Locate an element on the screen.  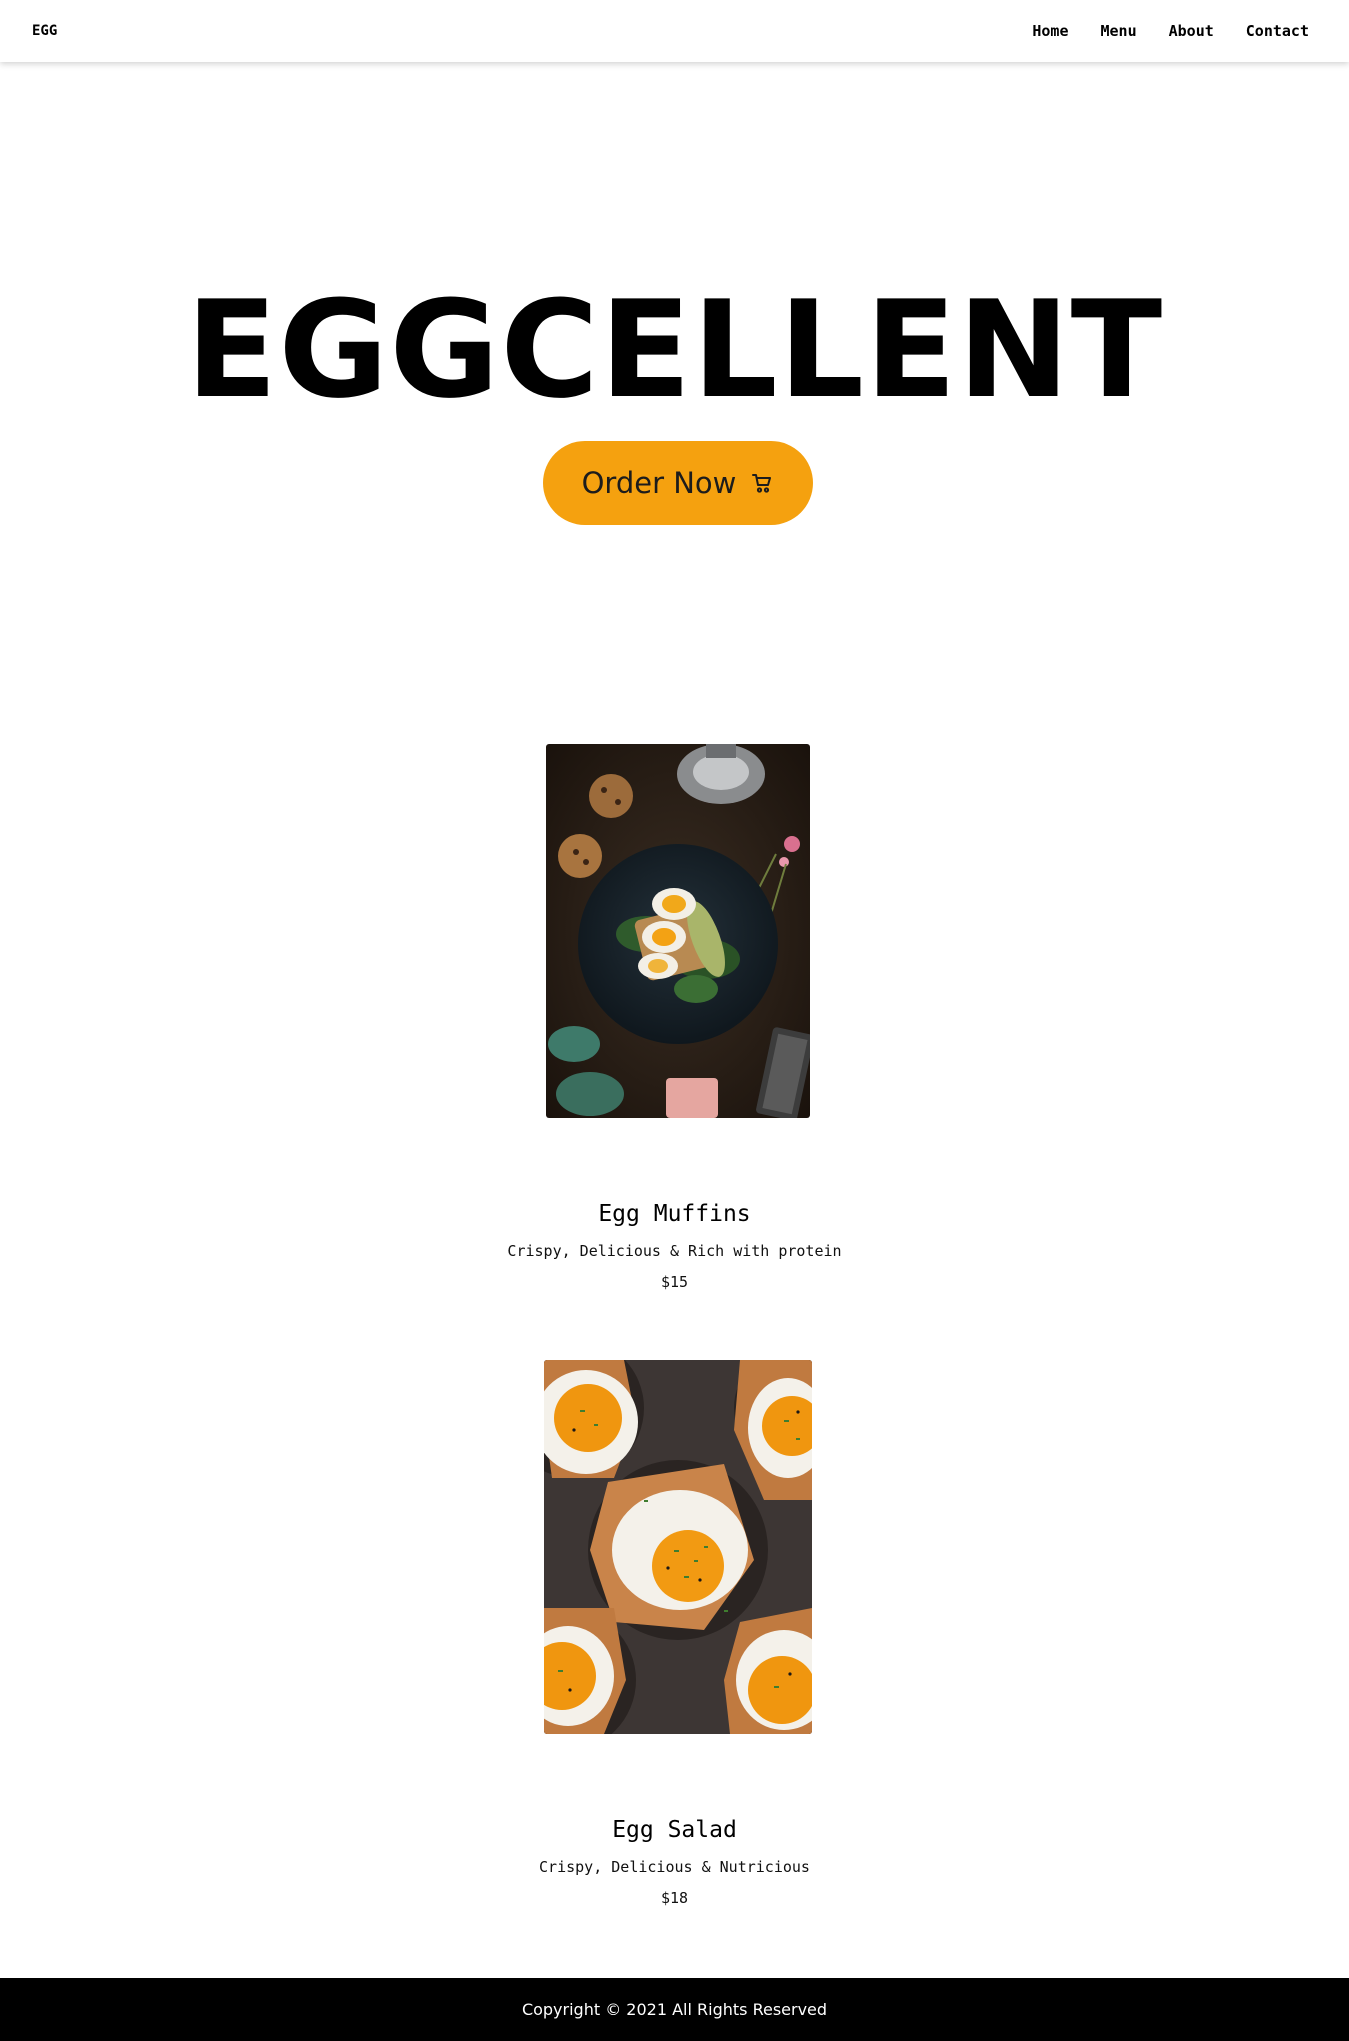
footer: Copyright © 2021 All Rights Reserved is located at coordinates (674, 2009).